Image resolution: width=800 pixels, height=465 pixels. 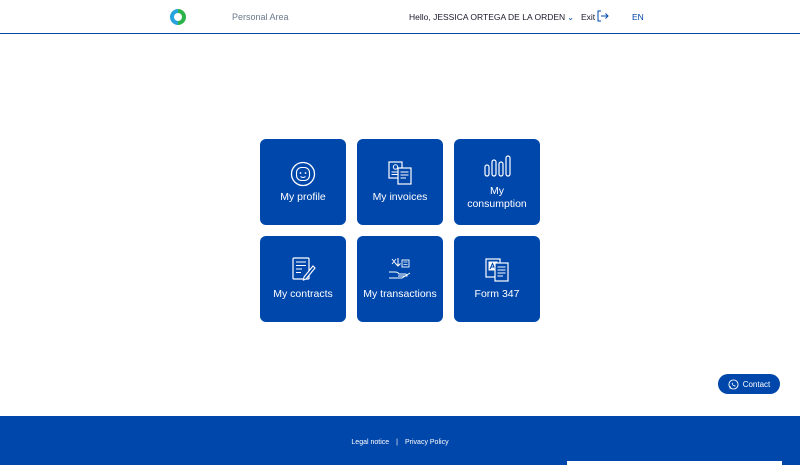 I want to click on transactions-icon, so click(x=400, y=268).